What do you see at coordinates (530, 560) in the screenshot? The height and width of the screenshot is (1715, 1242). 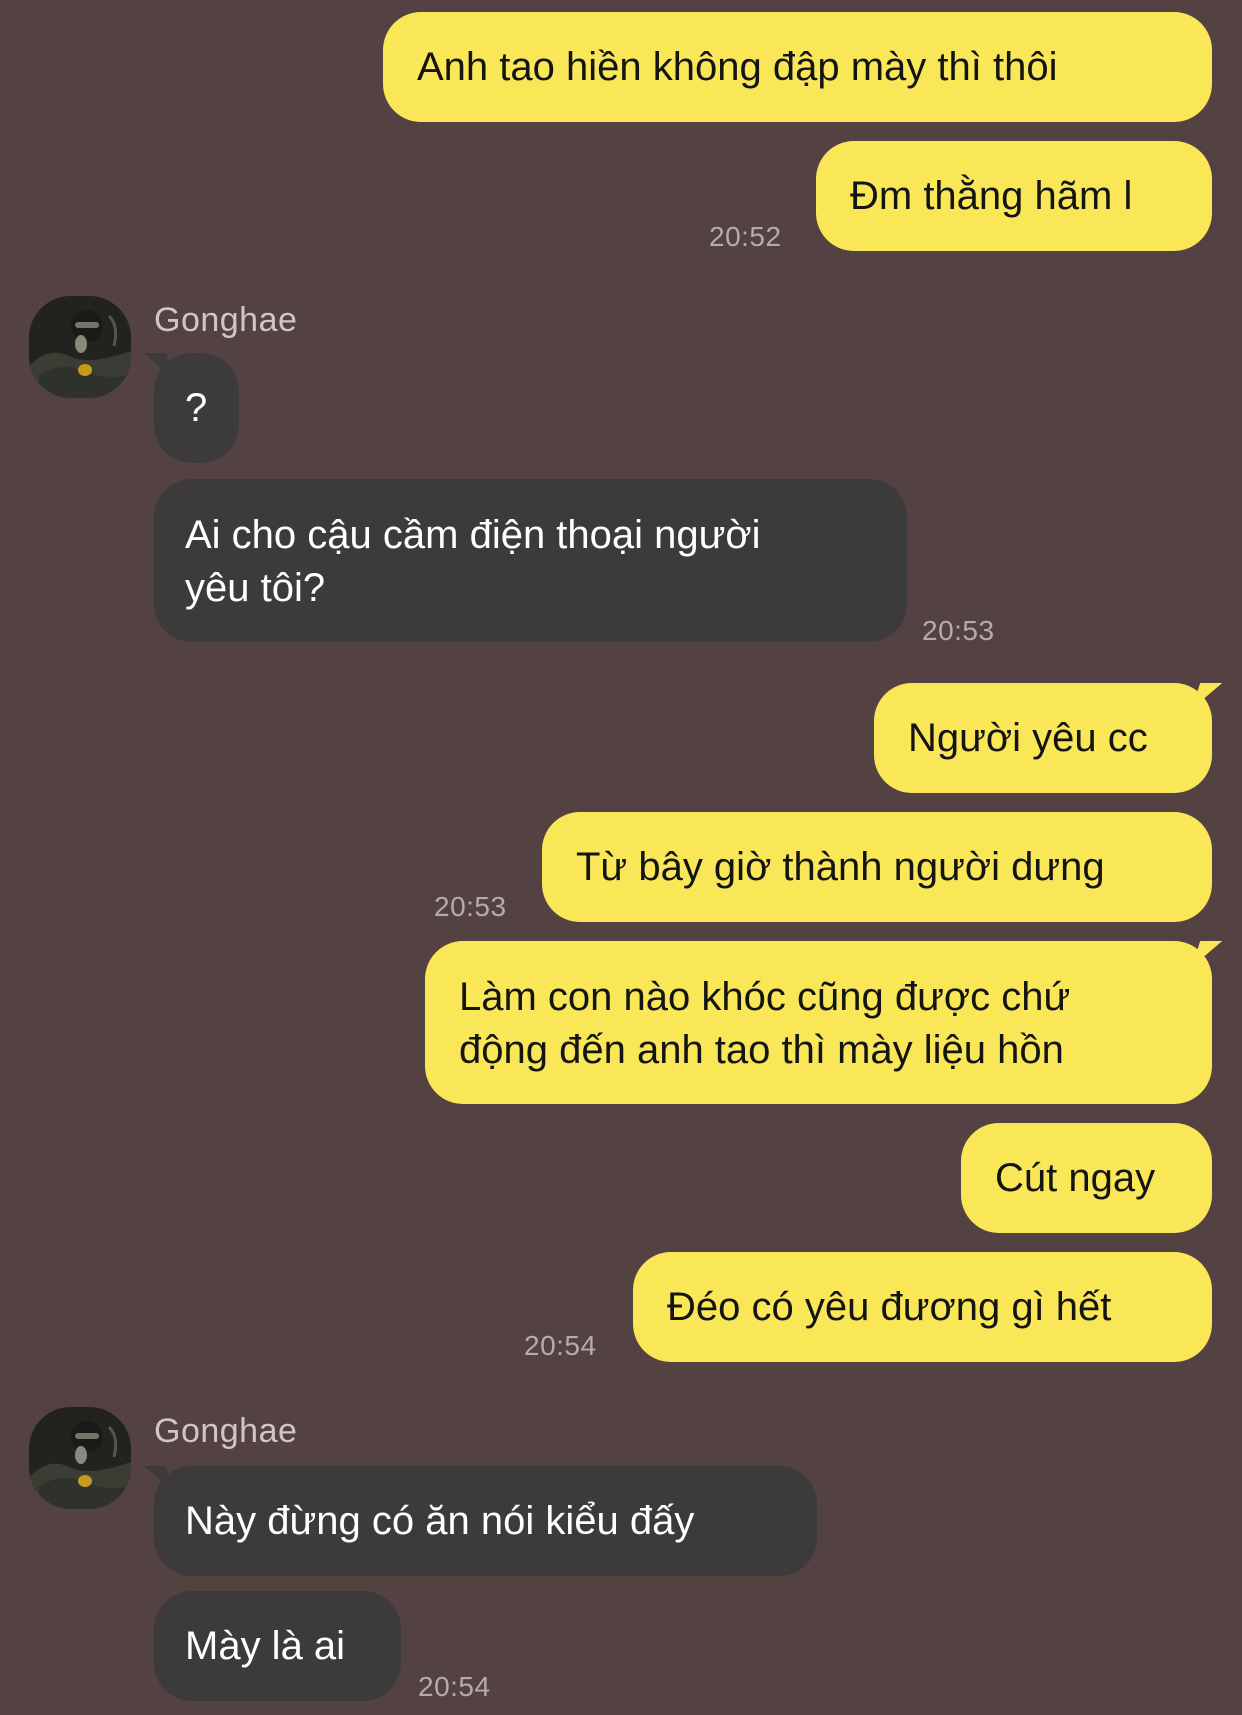 I see `incoming-message: Ai cho cậu cầm điện thoại người yêu tôi?` at bounding box center [530, 560].